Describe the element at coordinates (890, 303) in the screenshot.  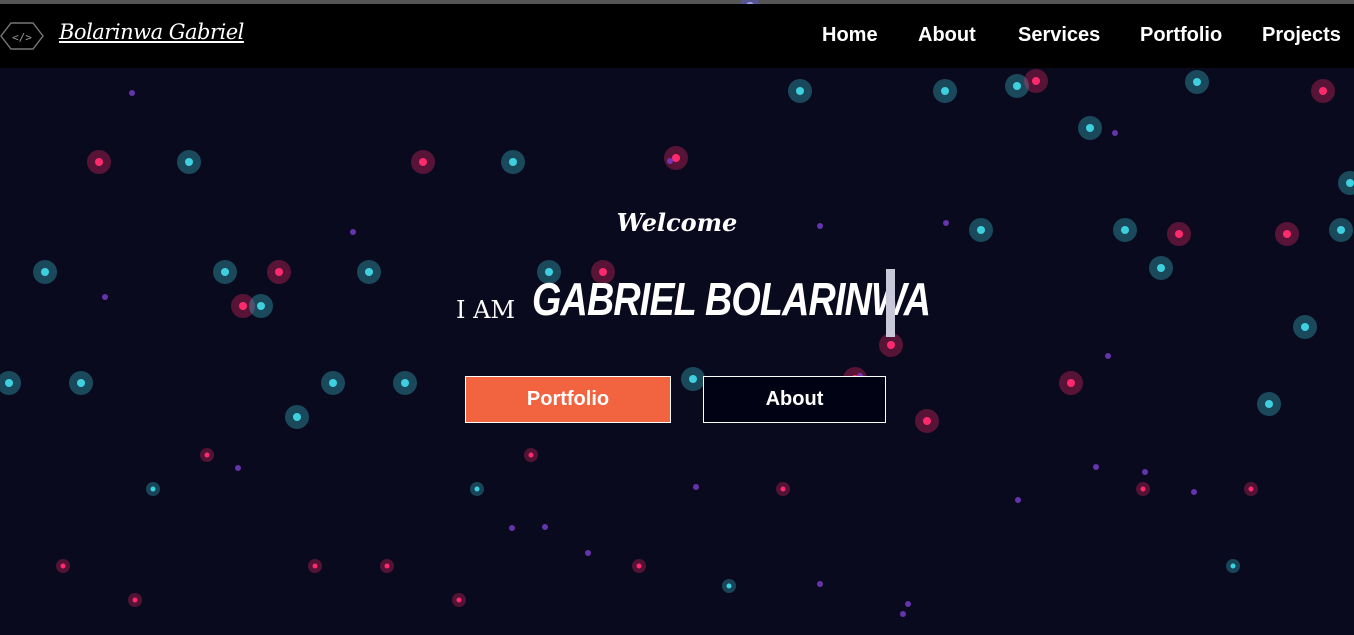
I see `typing-cursor` at that location.